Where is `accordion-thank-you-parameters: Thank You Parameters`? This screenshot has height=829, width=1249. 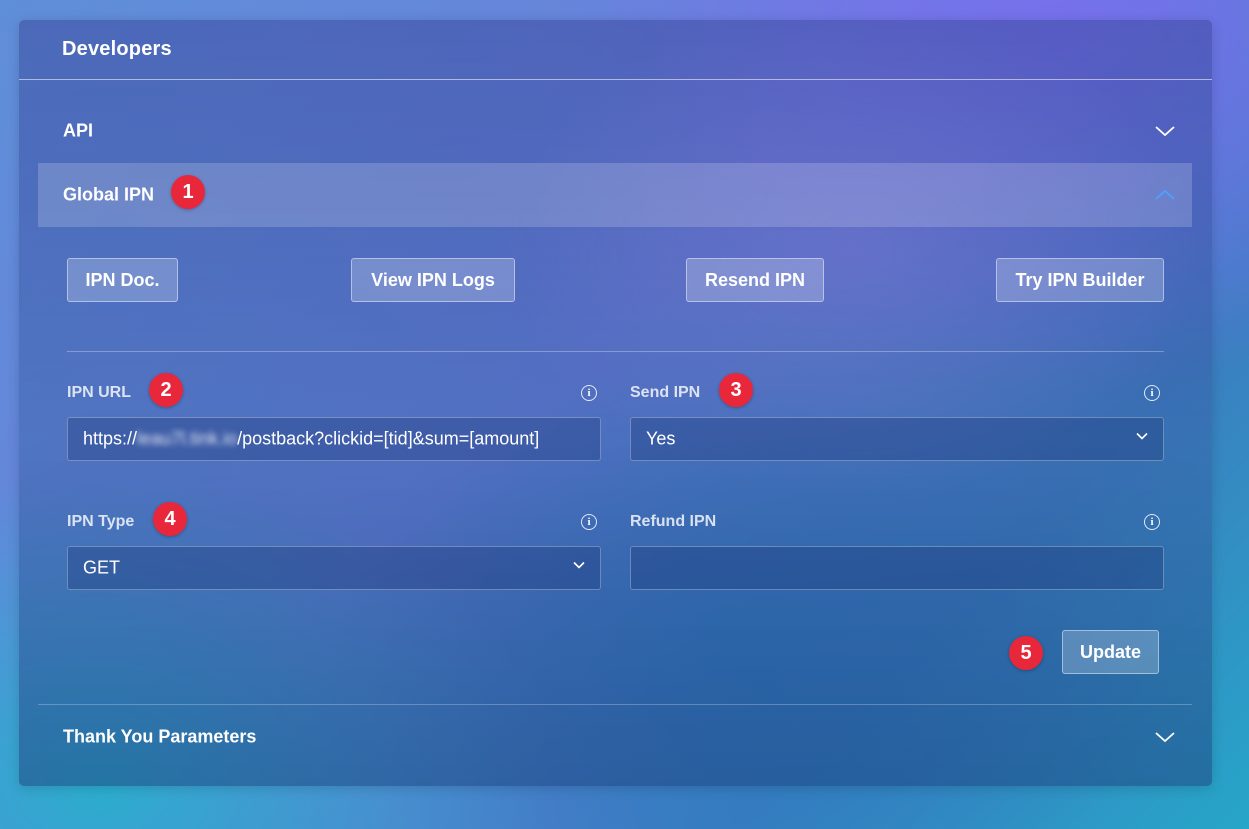
accordion-thank-you-parameters: Thank You Parameters is located at coordinates (615, 737).